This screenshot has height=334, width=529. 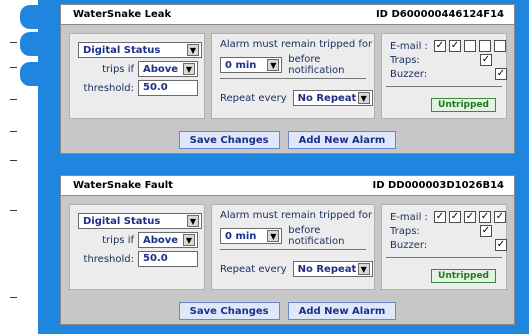 I want to click on panel-title: WaterSnake Leak, so click(x=122, y=14).